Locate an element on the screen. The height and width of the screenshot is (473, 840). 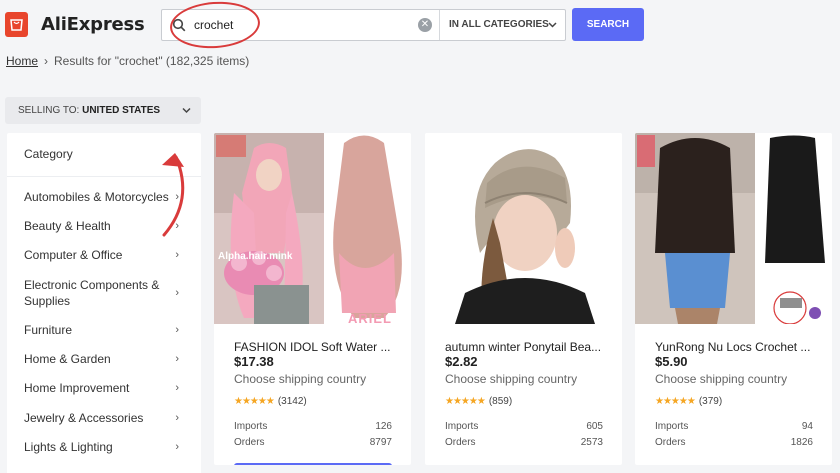
orders-value: 1826 is located at coordinates (801, 442).